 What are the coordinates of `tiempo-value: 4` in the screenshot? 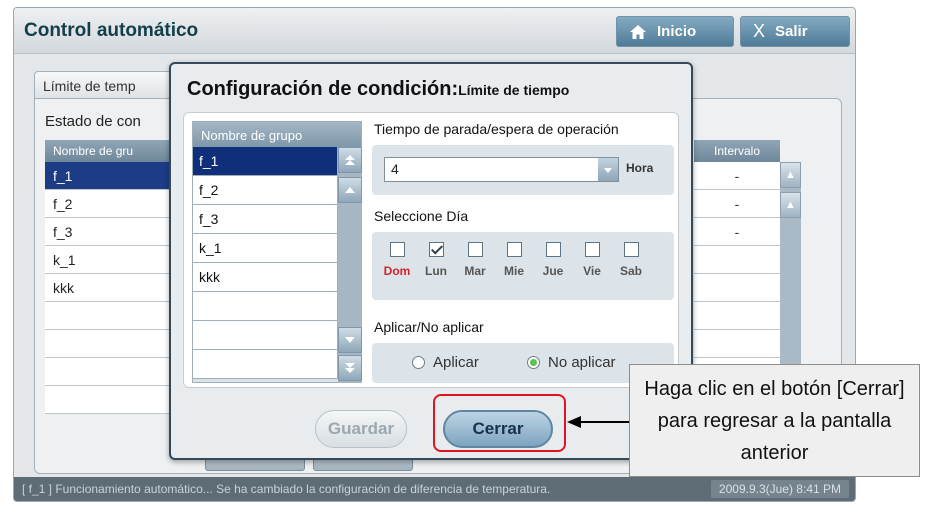 It's located at (395, 169).